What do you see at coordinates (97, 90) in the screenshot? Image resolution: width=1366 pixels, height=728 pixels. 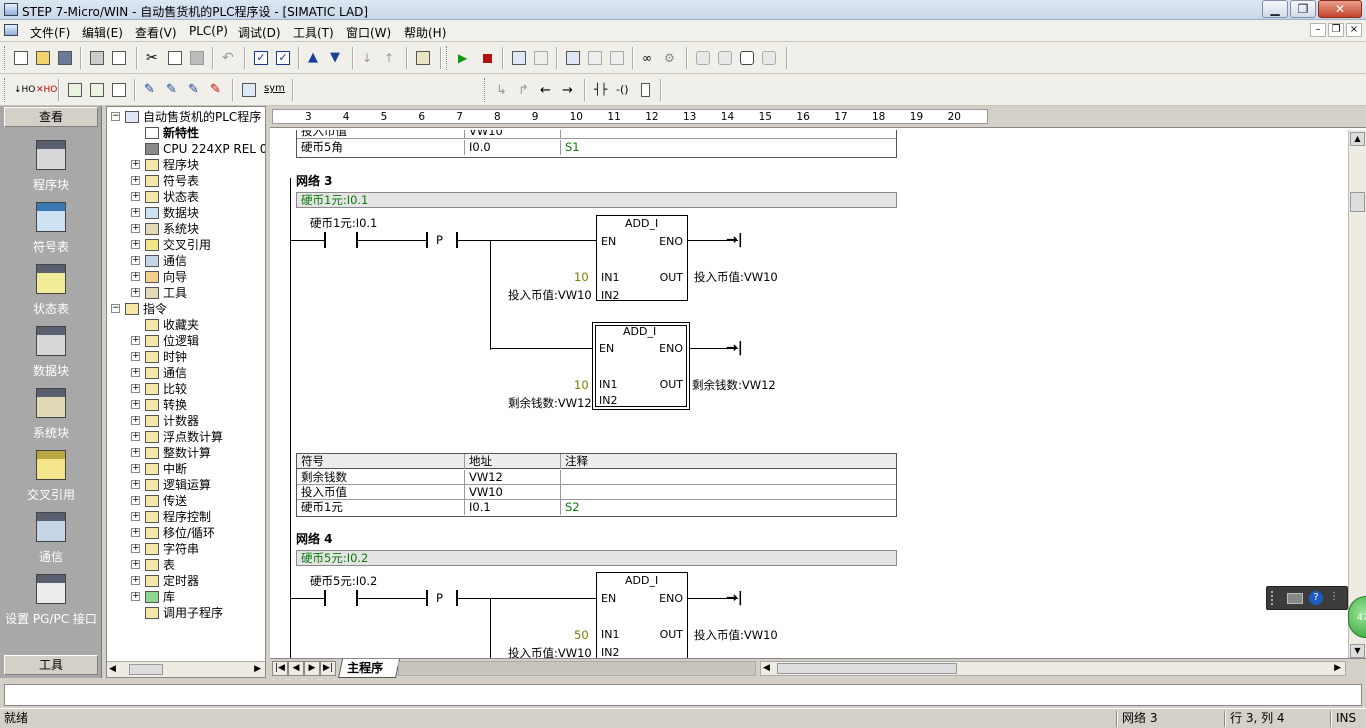 I see `toggle-comments-icon` at bounding box center [97, 90].